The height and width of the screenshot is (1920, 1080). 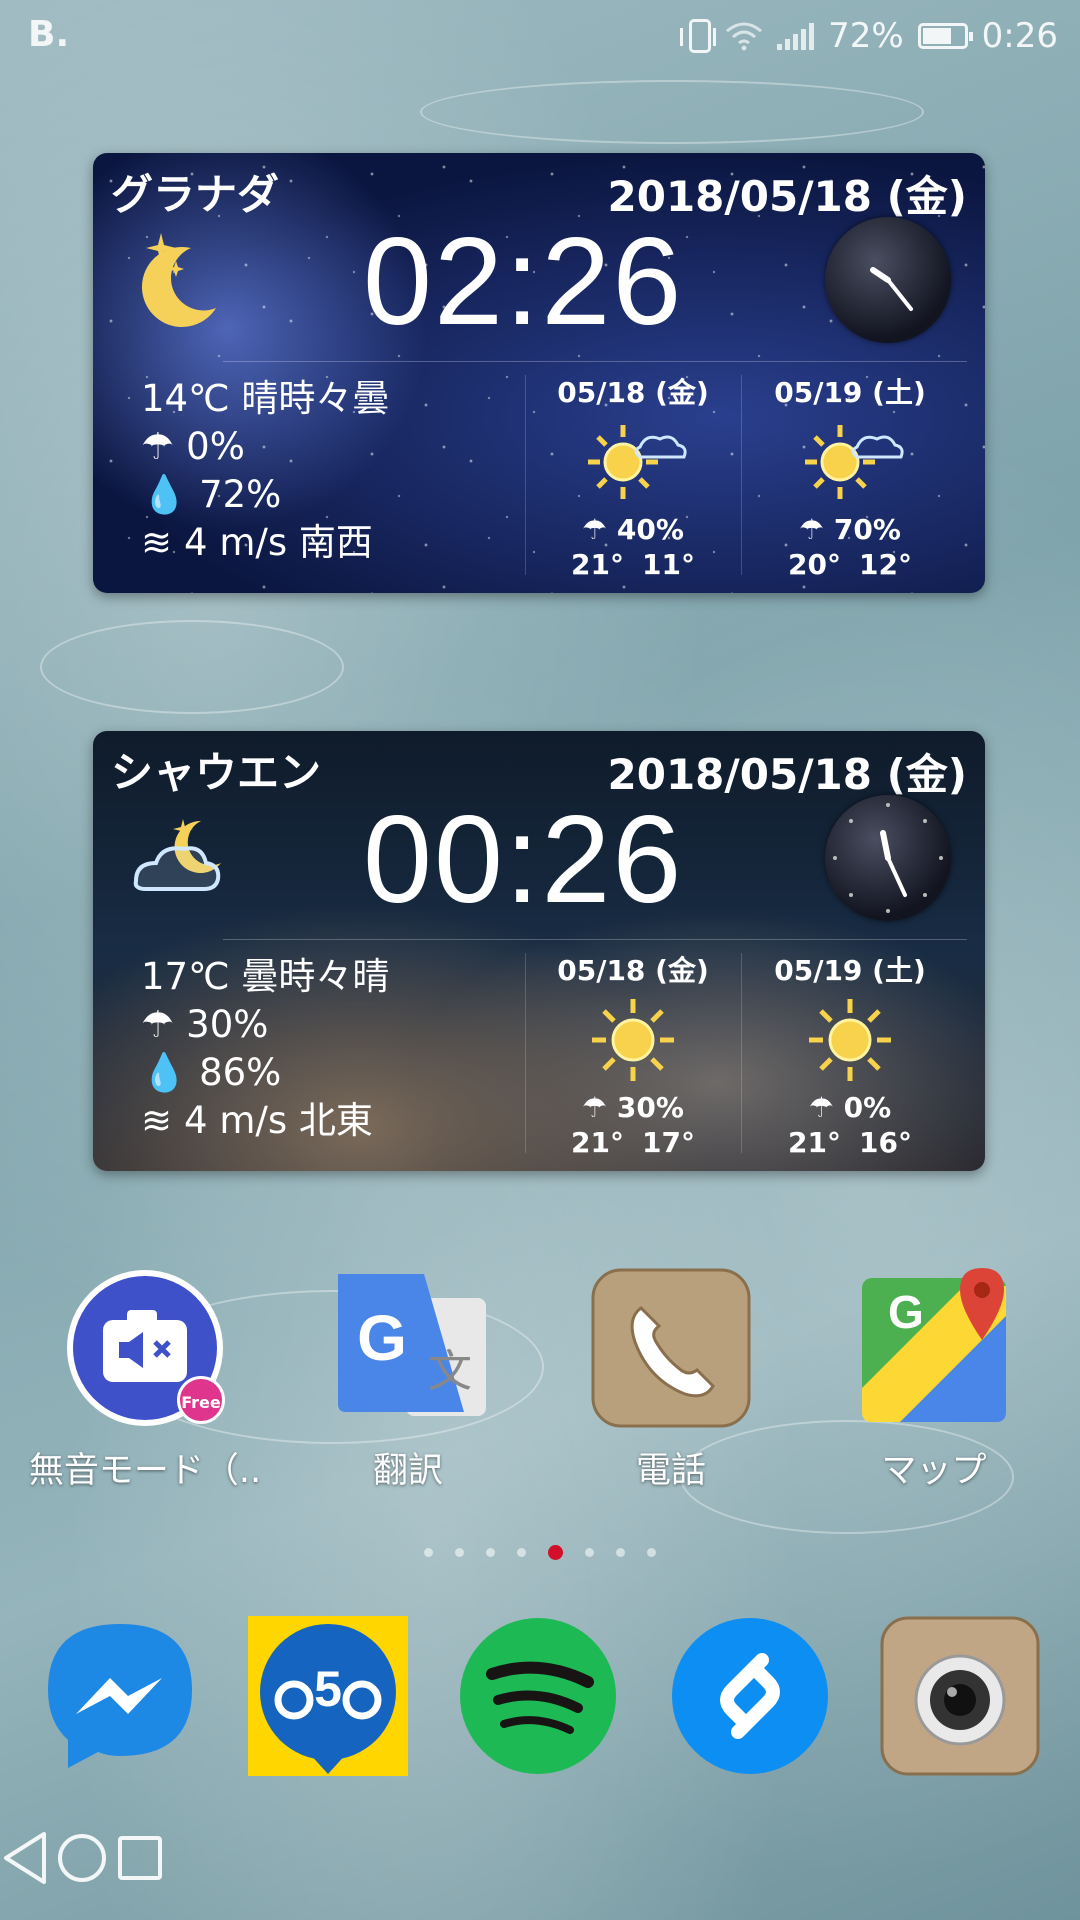 What do you see at coordinates (538, 1696) in the screenshot?
I see `spotify-icon` at bounding box center [538, 1696].